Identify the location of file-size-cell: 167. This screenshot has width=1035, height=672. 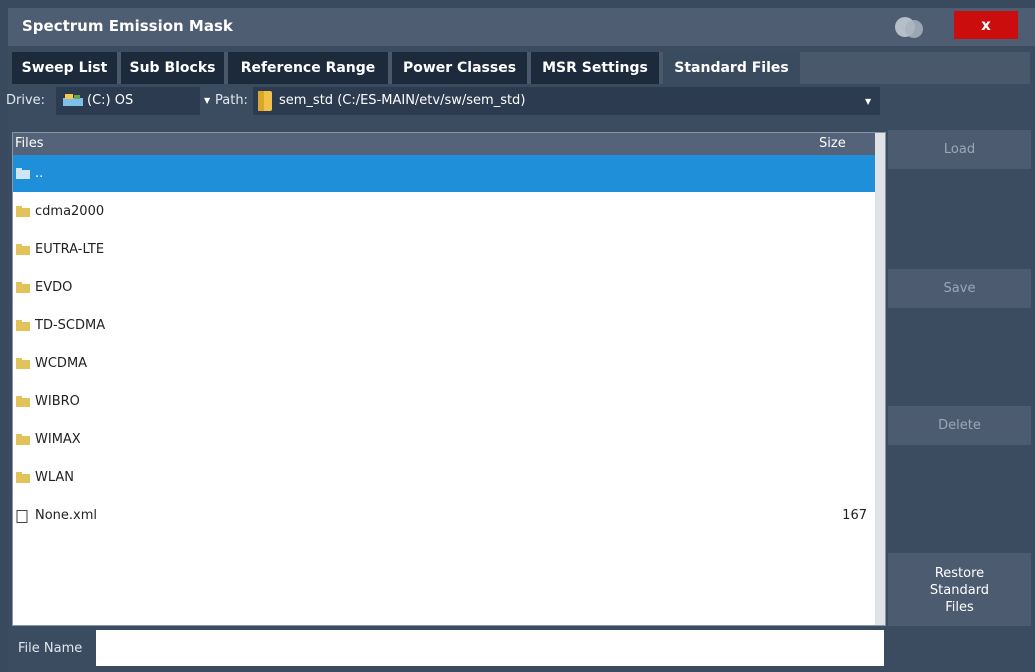
(854, 515).